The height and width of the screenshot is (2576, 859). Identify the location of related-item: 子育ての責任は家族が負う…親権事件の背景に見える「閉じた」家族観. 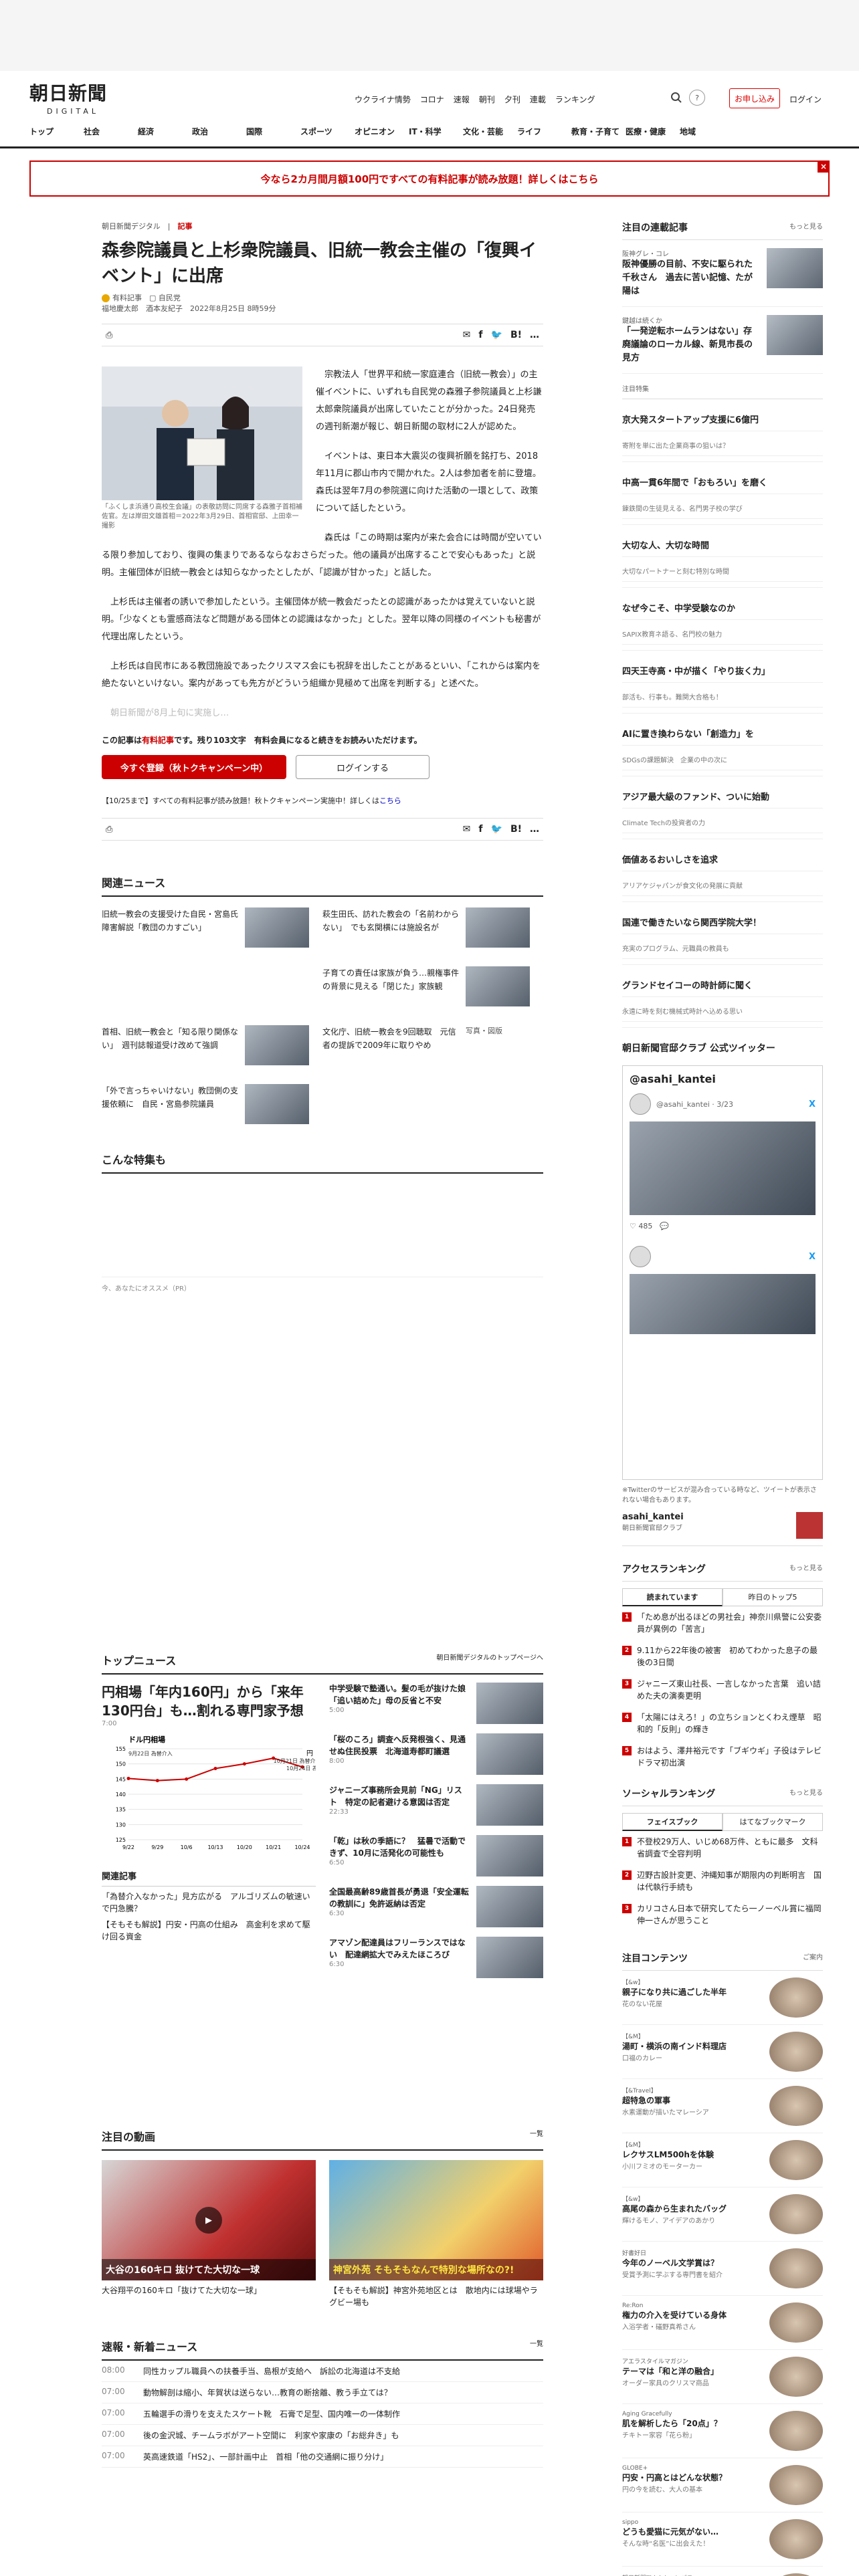
(433, 986).